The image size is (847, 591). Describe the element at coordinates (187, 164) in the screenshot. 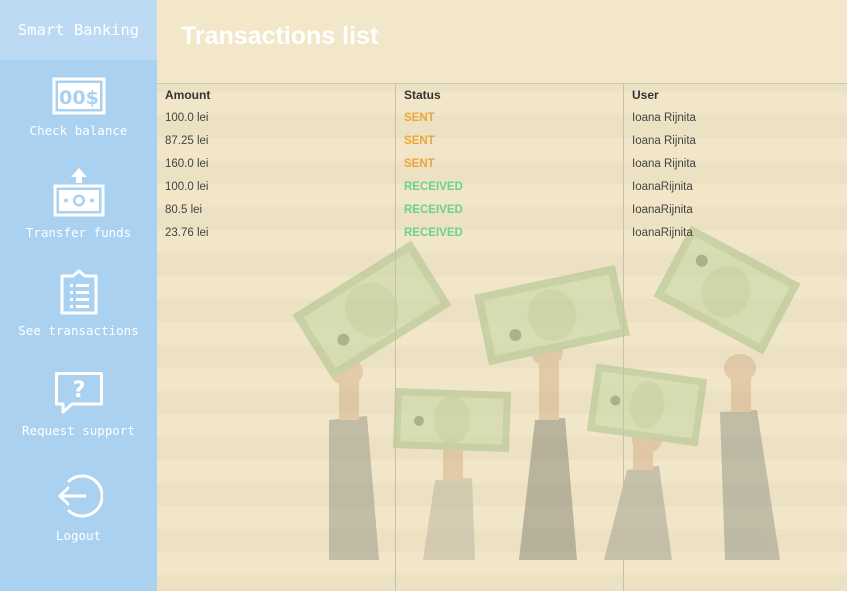

I see `amount-cell: 160.0 lei` at that location.